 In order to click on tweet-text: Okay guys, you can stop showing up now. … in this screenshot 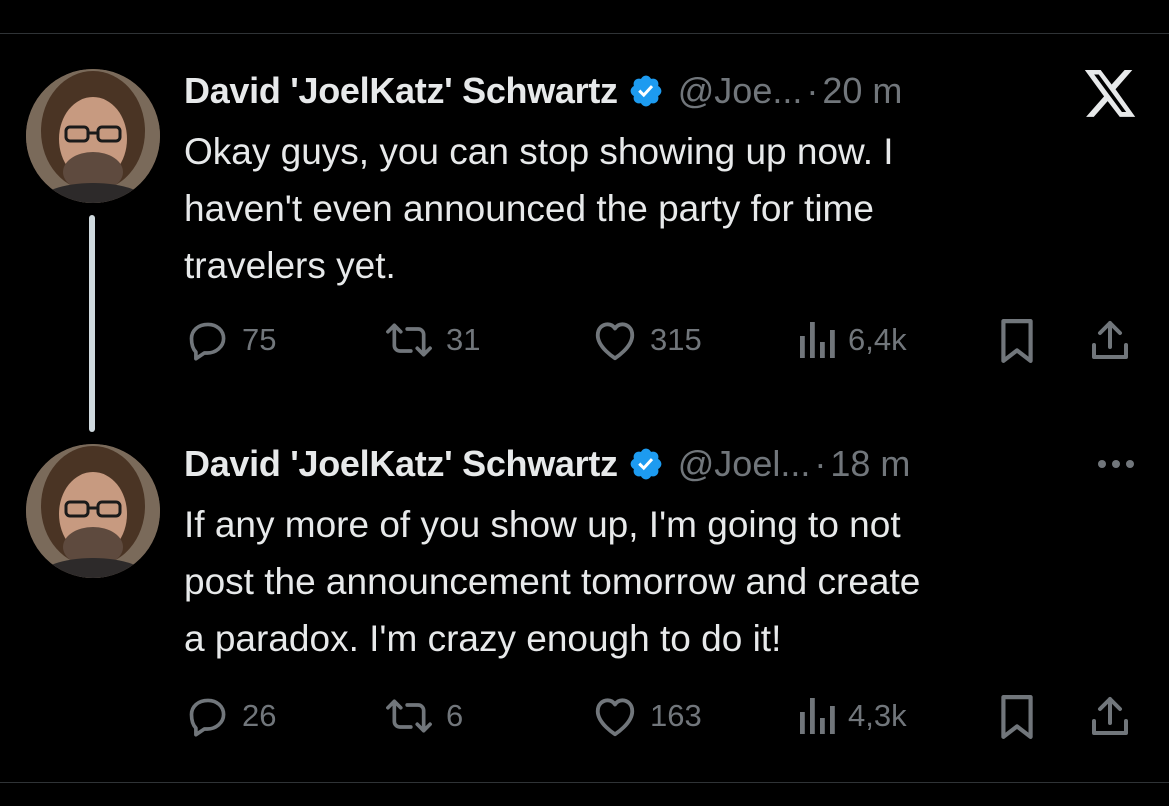, I will do `click(539, 208)`.